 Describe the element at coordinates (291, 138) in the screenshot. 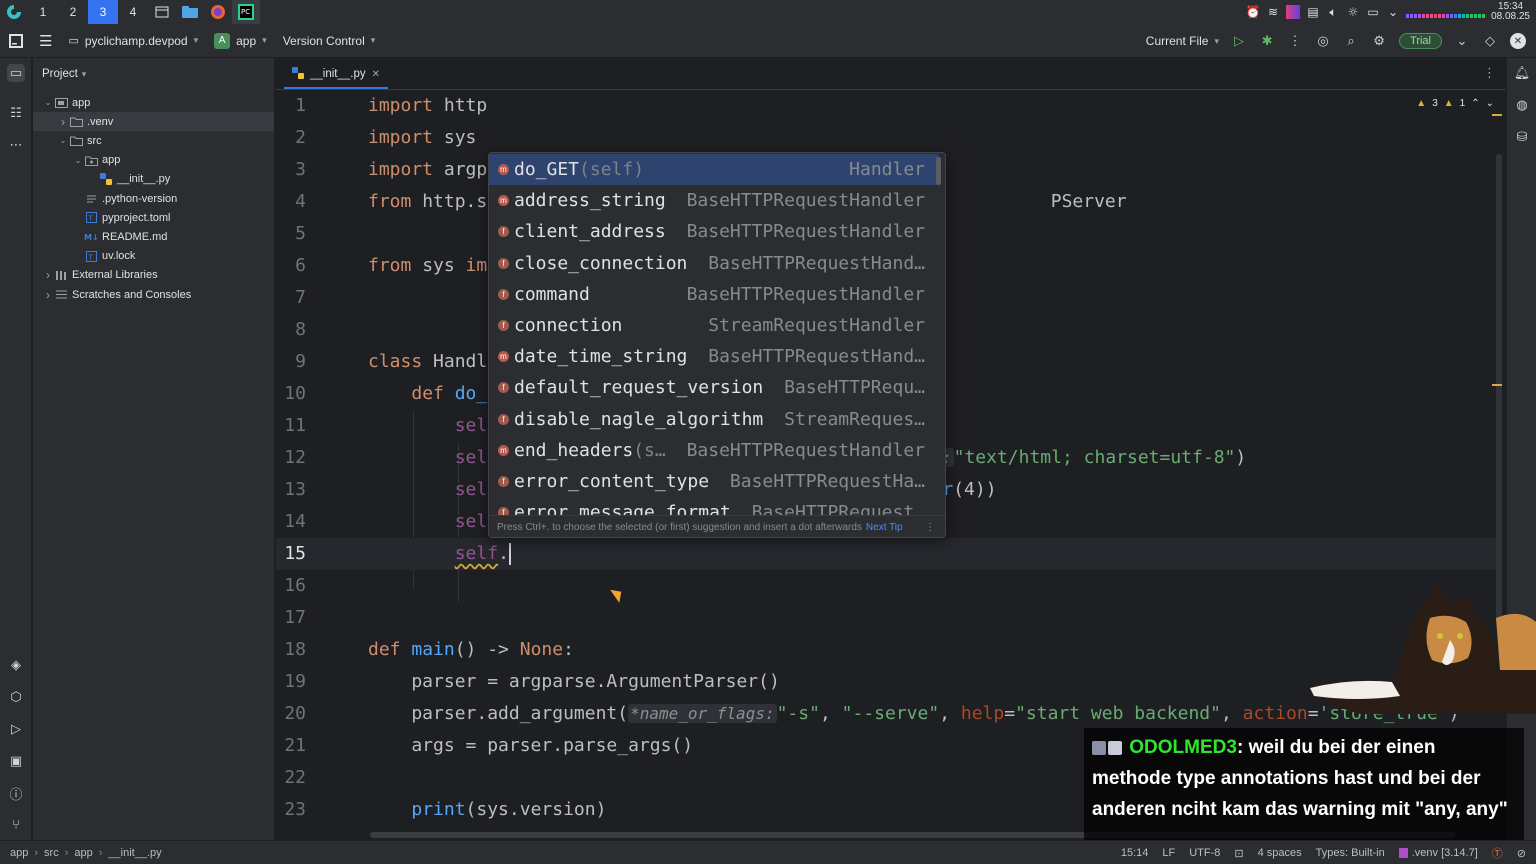

I see `line-number: 2` at that location.